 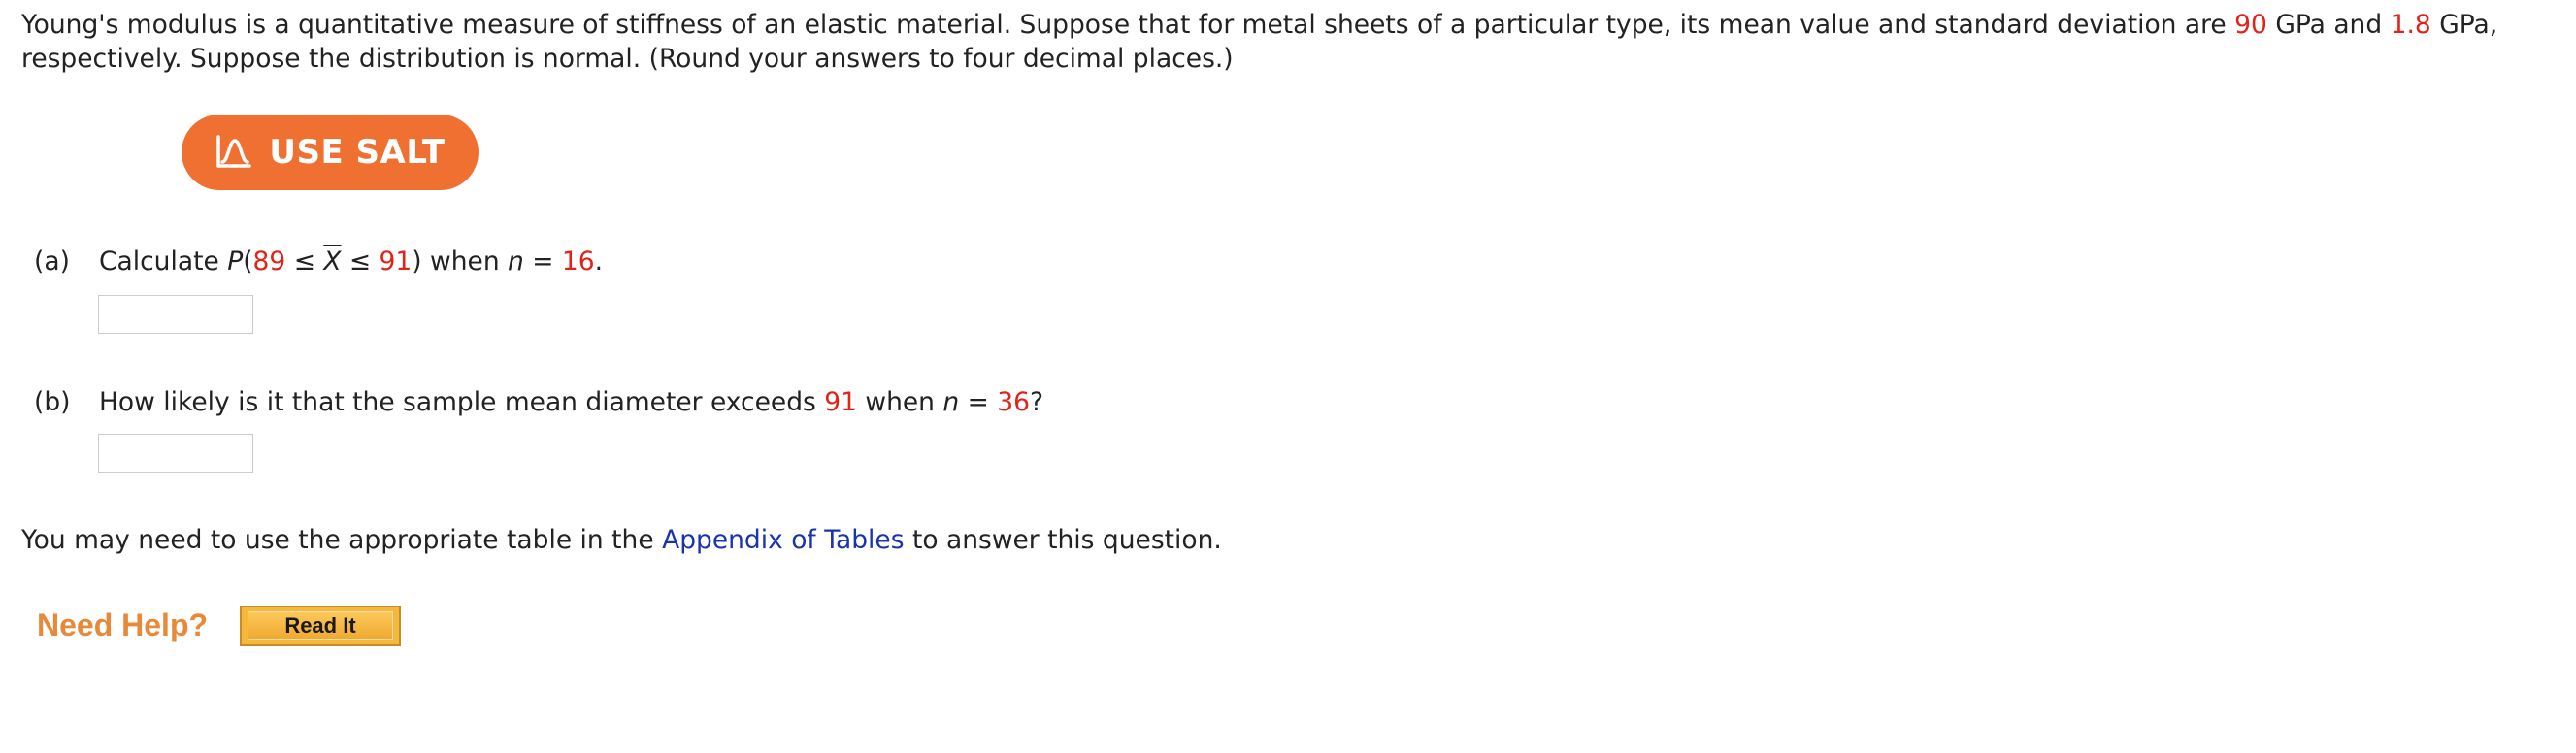 I want to click on part-b-text-2: when, so click(x=899, y=402).